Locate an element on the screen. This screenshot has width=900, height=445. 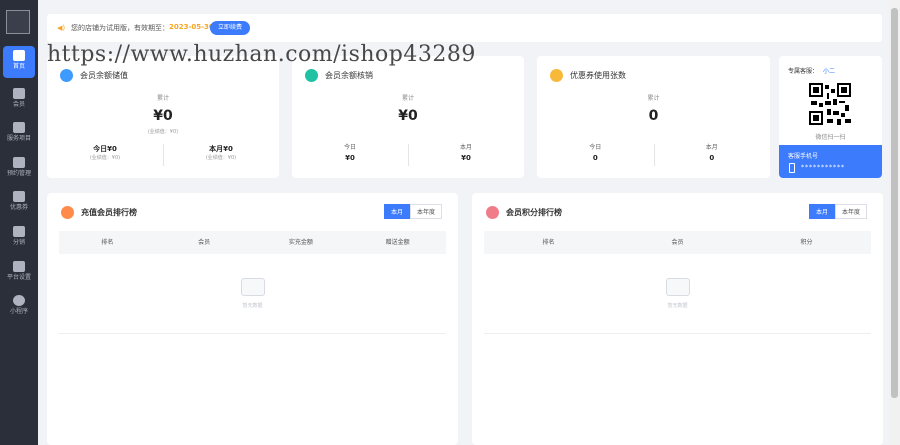
writeoff-icon is located at coordinates (311, 75).